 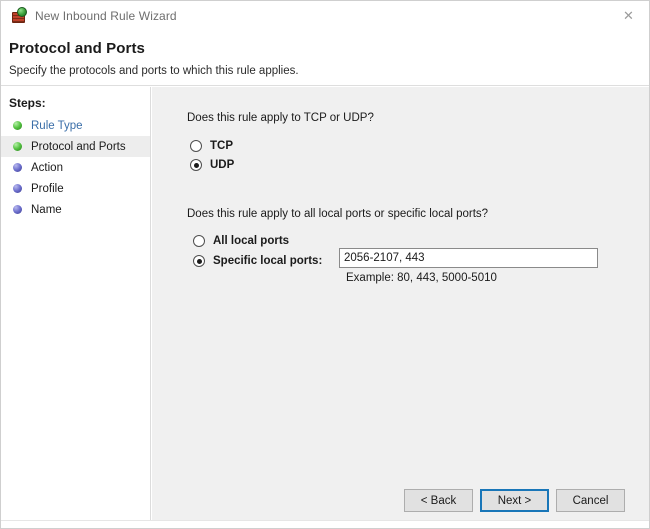 I want to click on title-bar: New Inbound Rule Wizard ✕, so click(x=325, y=15).